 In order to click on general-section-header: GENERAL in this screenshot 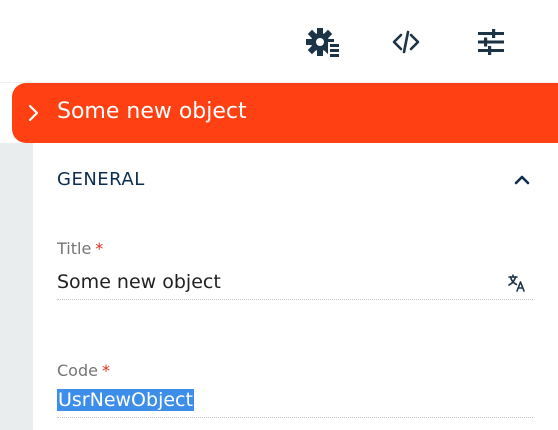, I will do `click(295, 179)`.